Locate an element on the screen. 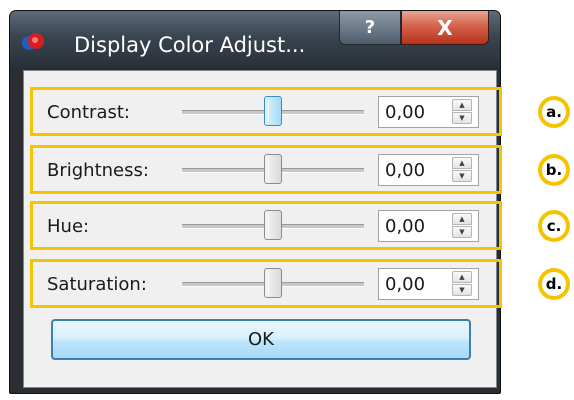 The image size is (574, 400). brightness-spin-buttons: ▲ ▼ is located at coordinates (462, 170).